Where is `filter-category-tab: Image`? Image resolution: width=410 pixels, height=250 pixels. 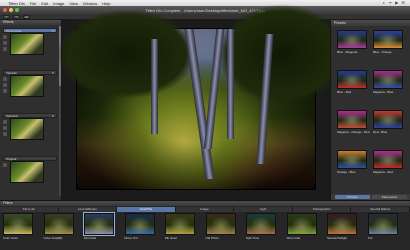
filter-category-tab: Image is located at coordinates (205, 209).